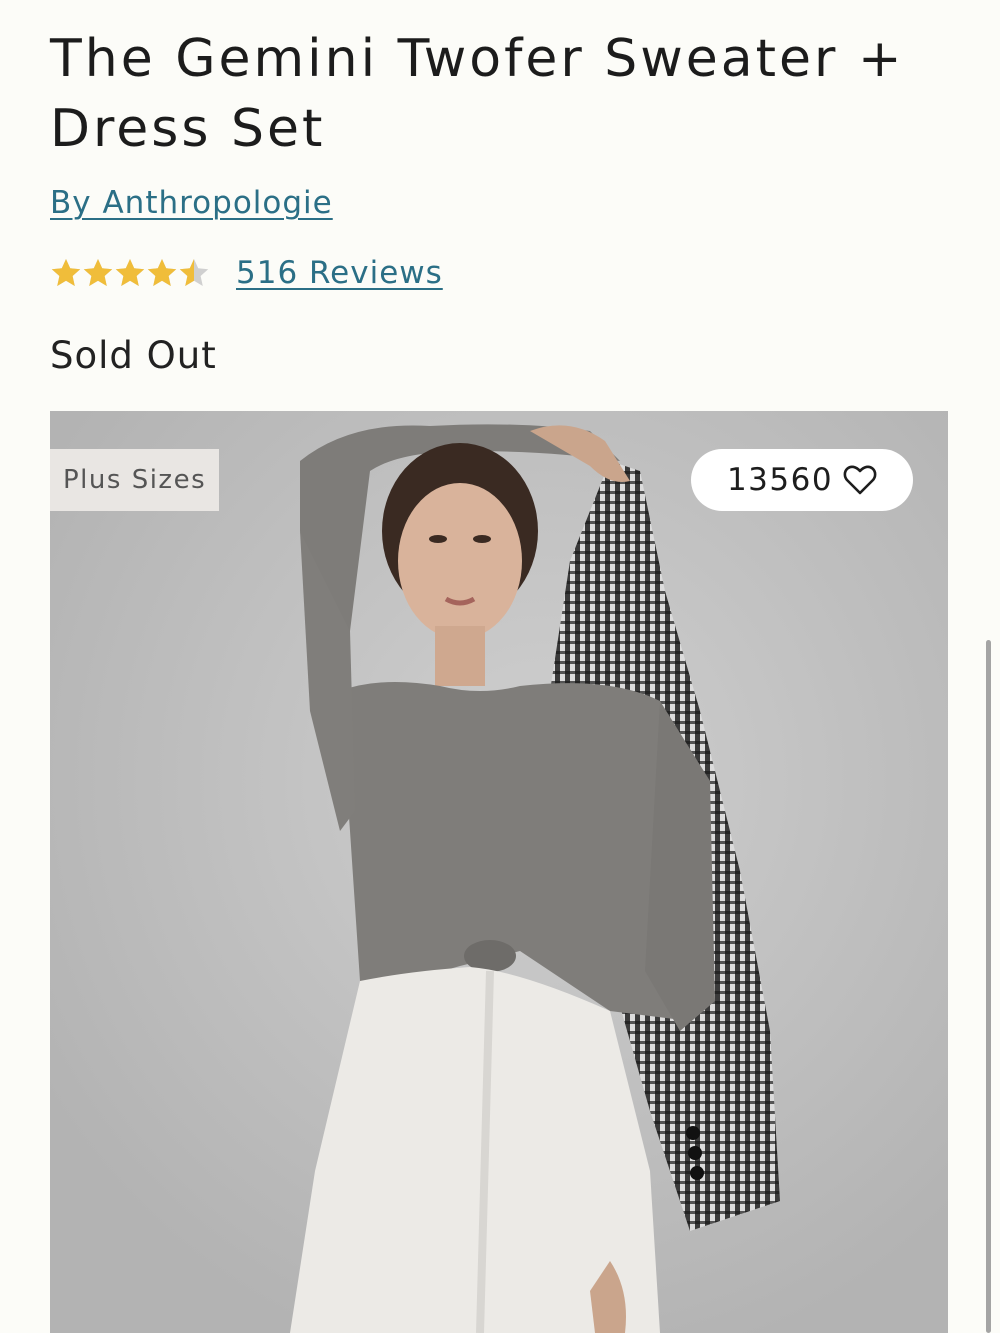 Image resolution: width=1000 pixels, height=1333 pixels. Describe the element at coordinates (988, 986) in the screenshot. I see `page-scrollbar` at that location.